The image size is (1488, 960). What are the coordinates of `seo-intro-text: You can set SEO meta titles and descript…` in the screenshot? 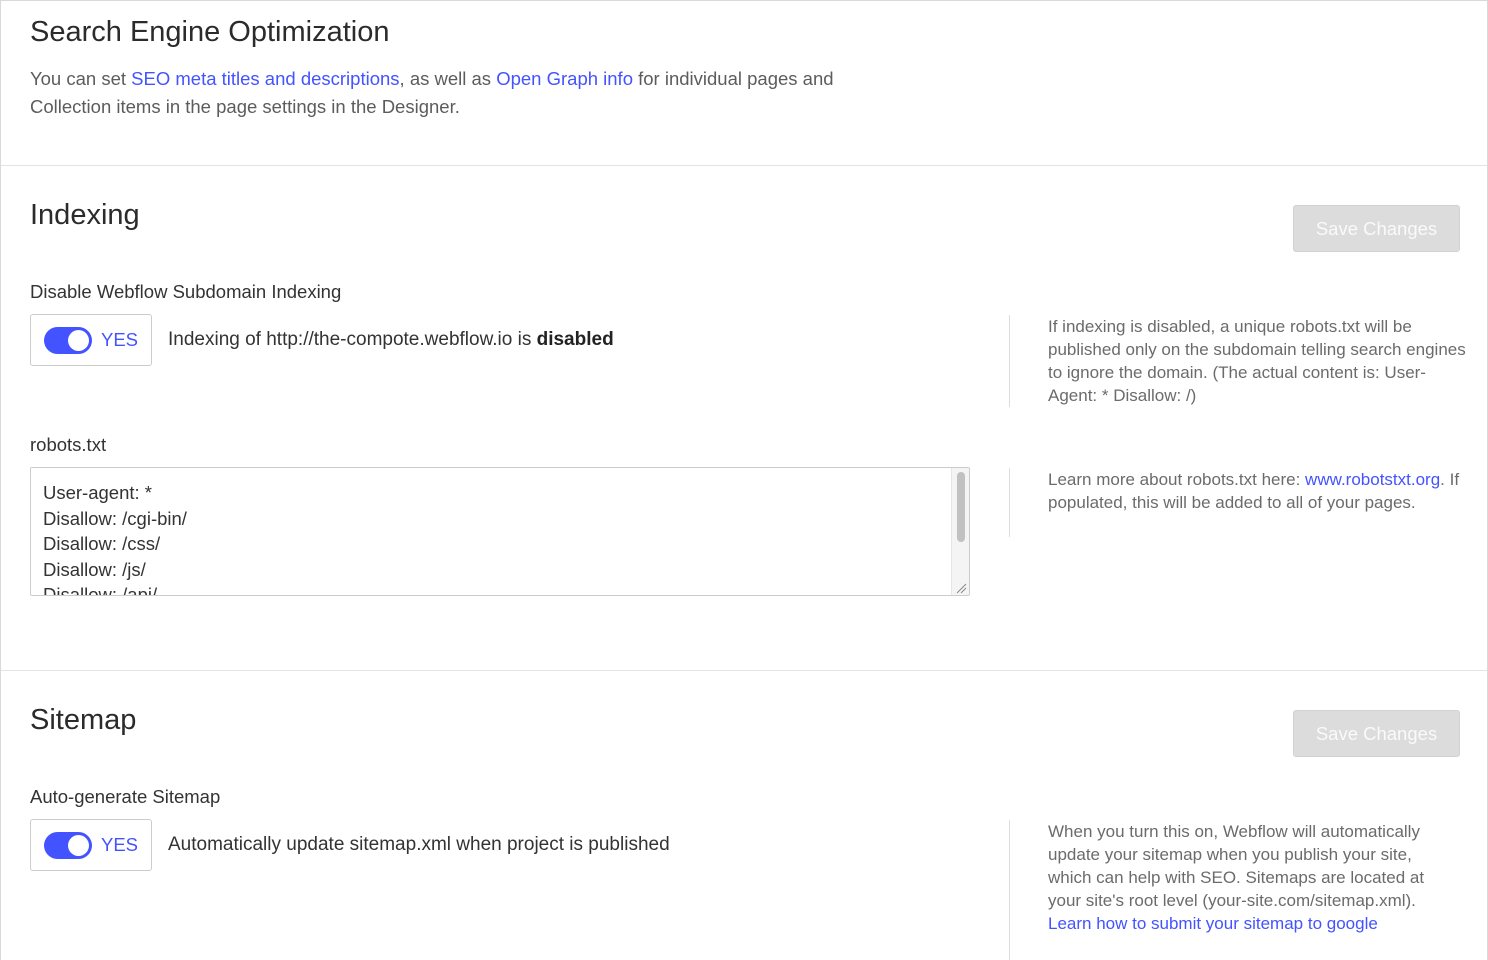 It's located at (470, 93).